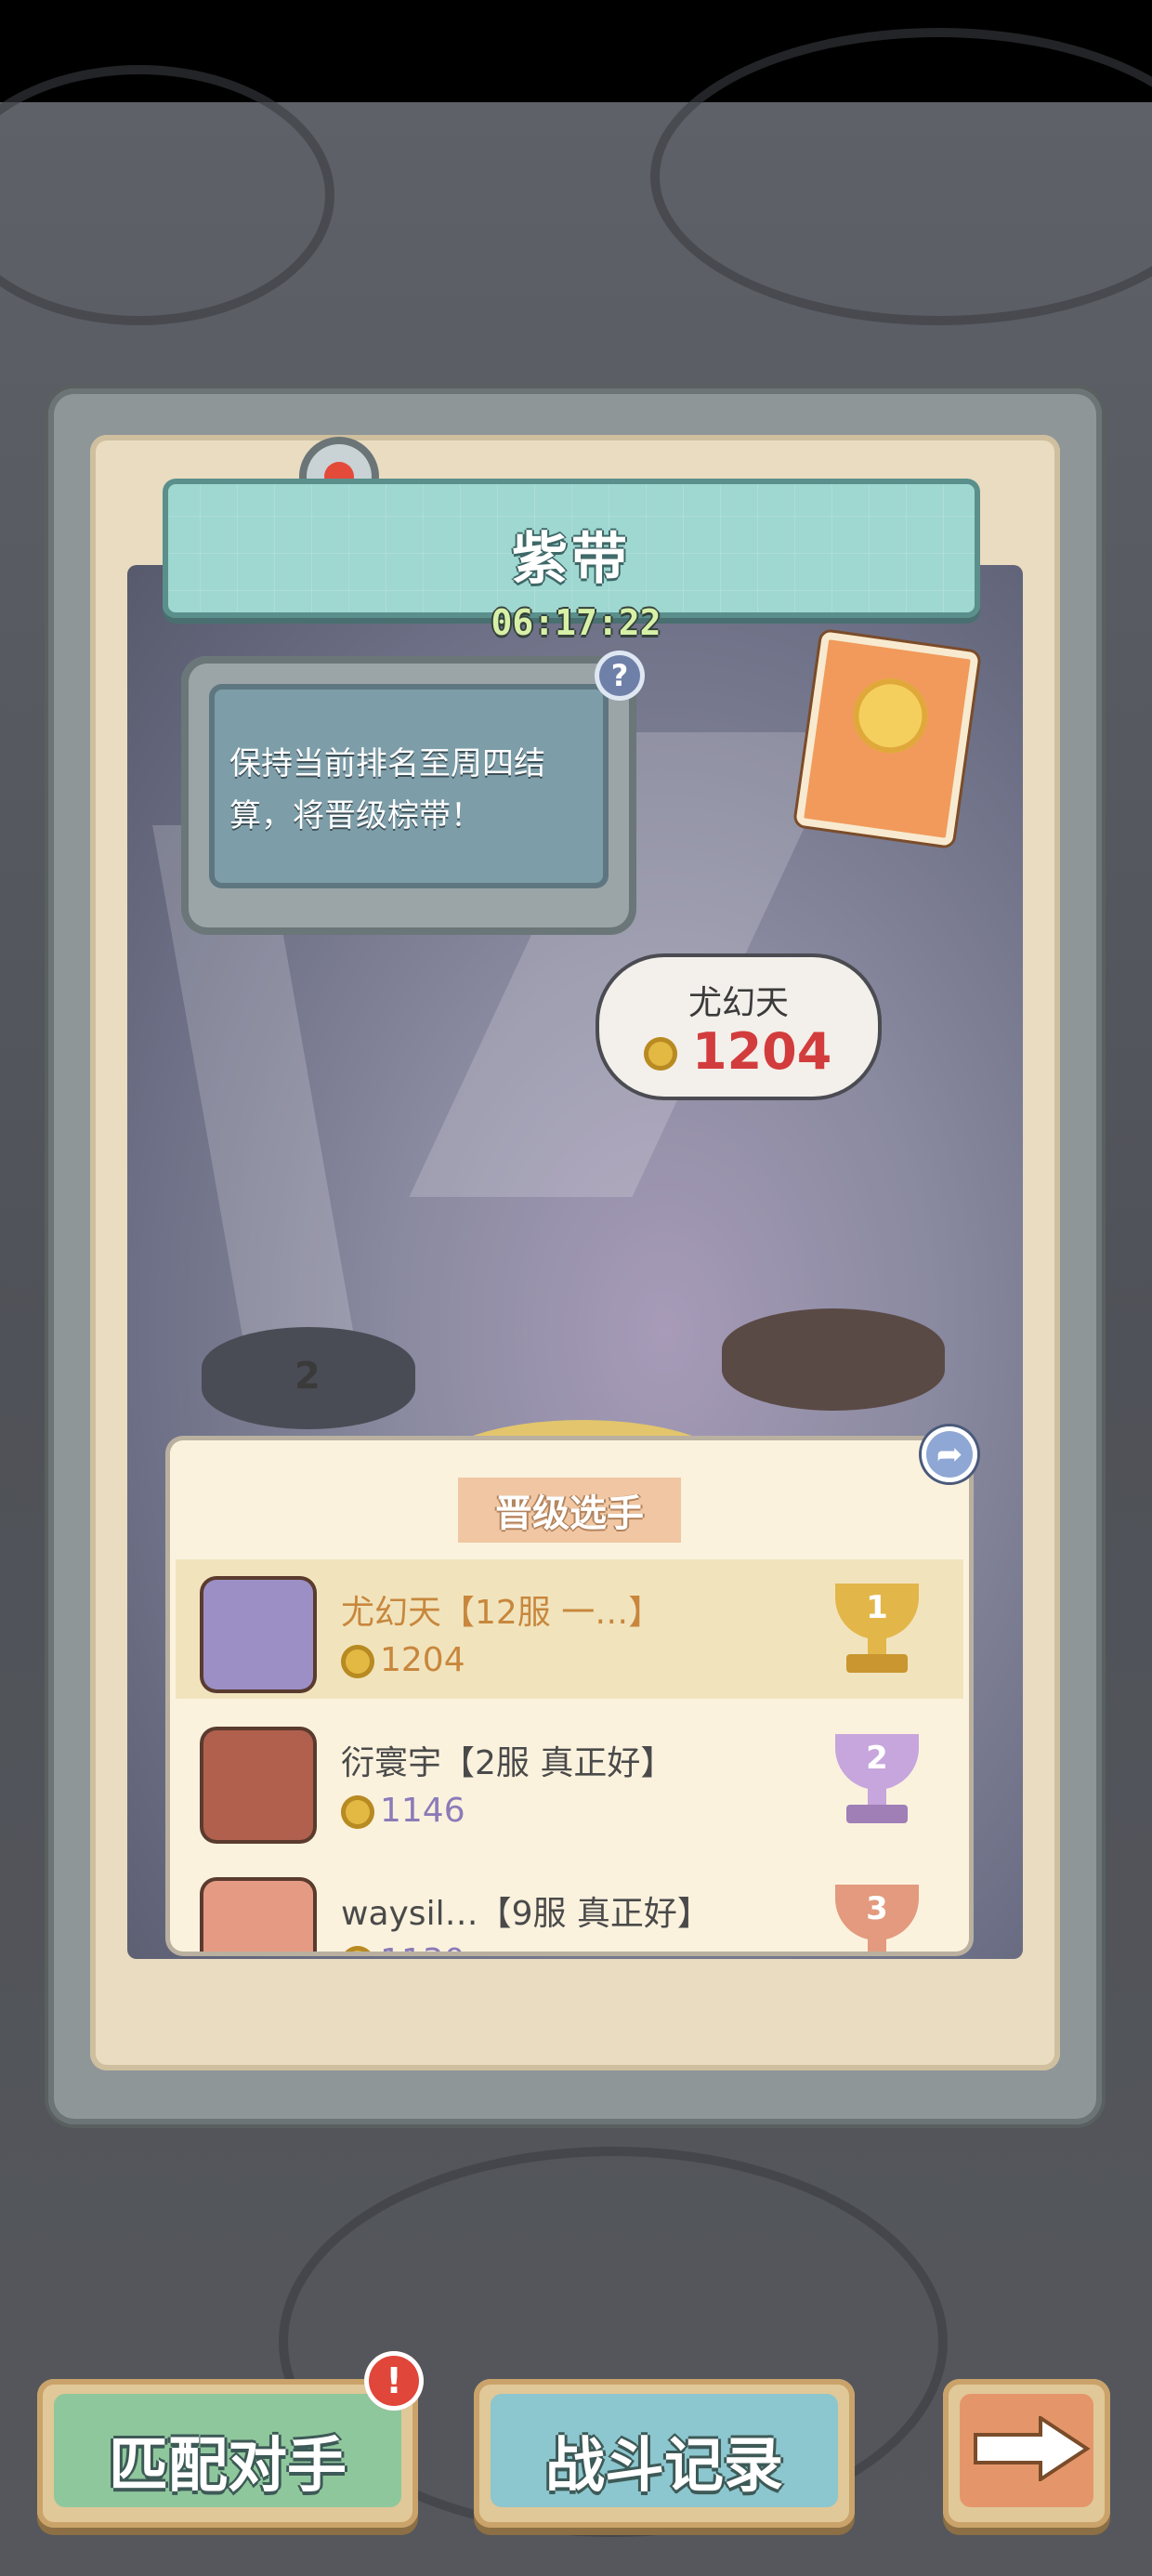  I want to click on player-score: 1146, so click(422, 1811).